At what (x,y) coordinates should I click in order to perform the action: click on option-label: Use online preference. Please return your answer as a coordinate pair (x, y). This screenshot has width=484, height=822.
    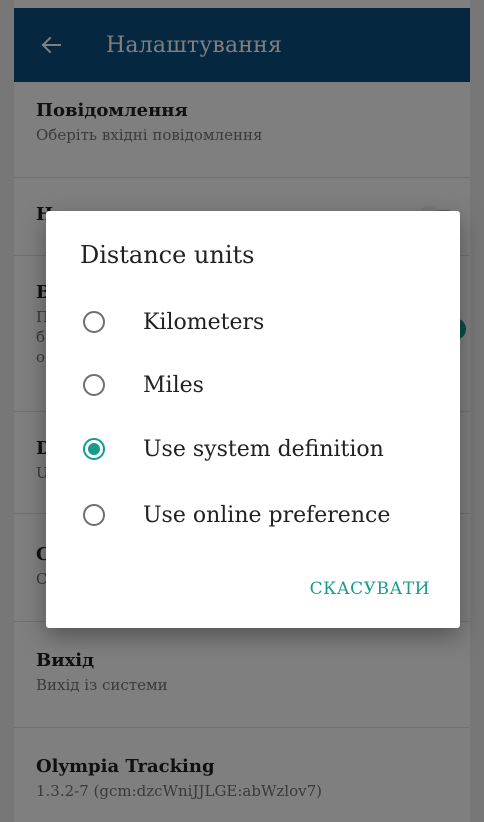
    Looking at the image, I should click on (267, 515).